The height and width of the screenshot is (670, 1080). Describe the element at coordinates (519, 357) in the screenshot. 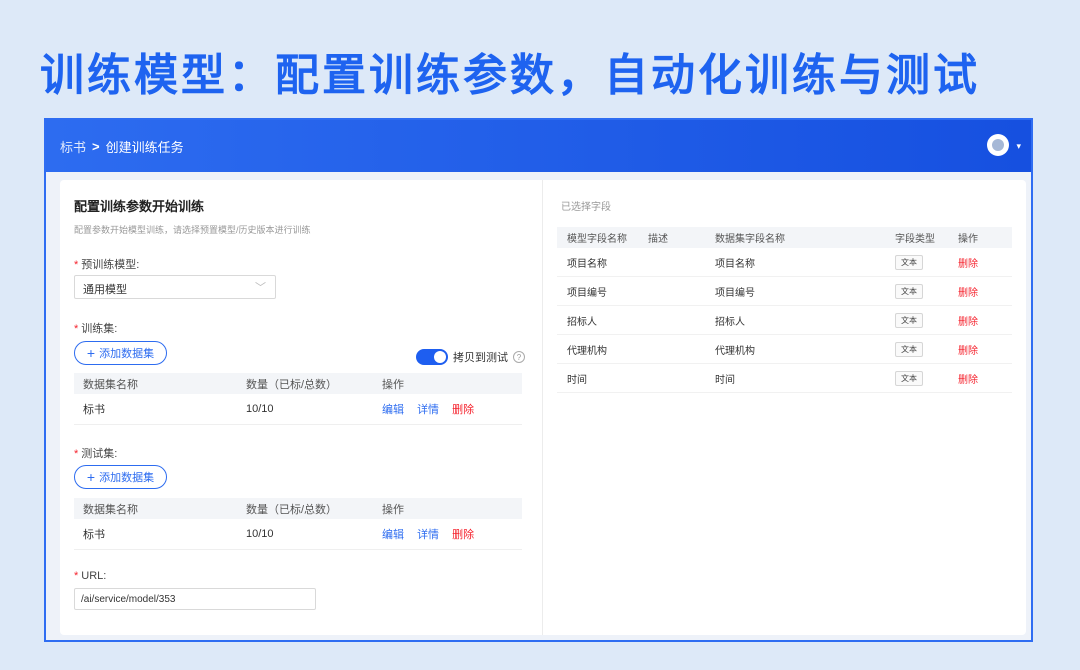

I see `question-icon: ?` at that location.